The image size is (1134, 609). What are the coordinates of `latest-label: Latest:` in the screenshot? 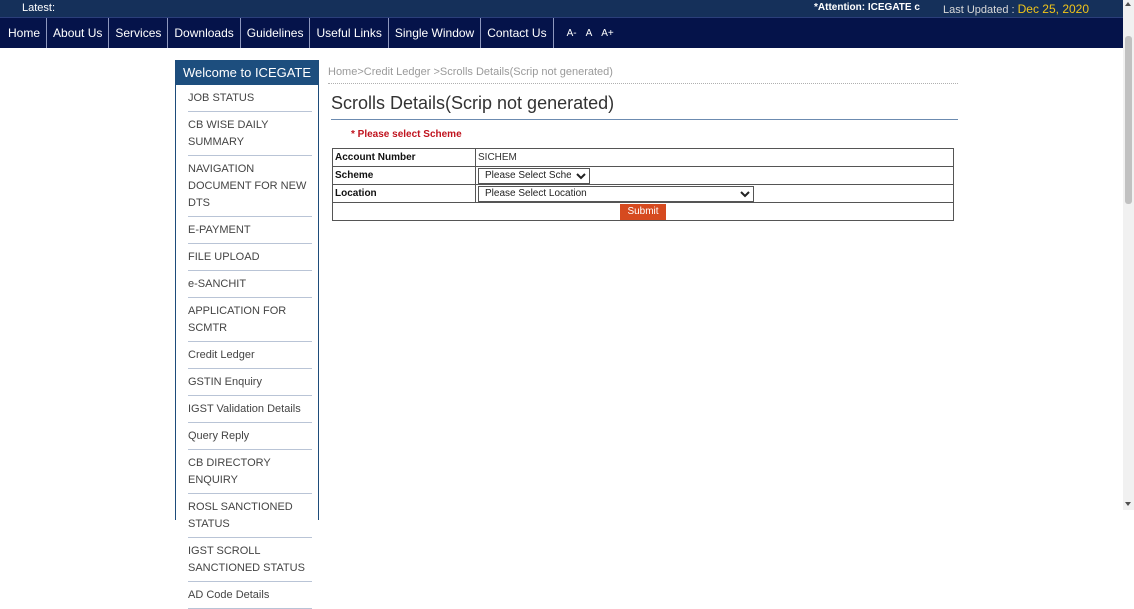 It's located at (39, 8).